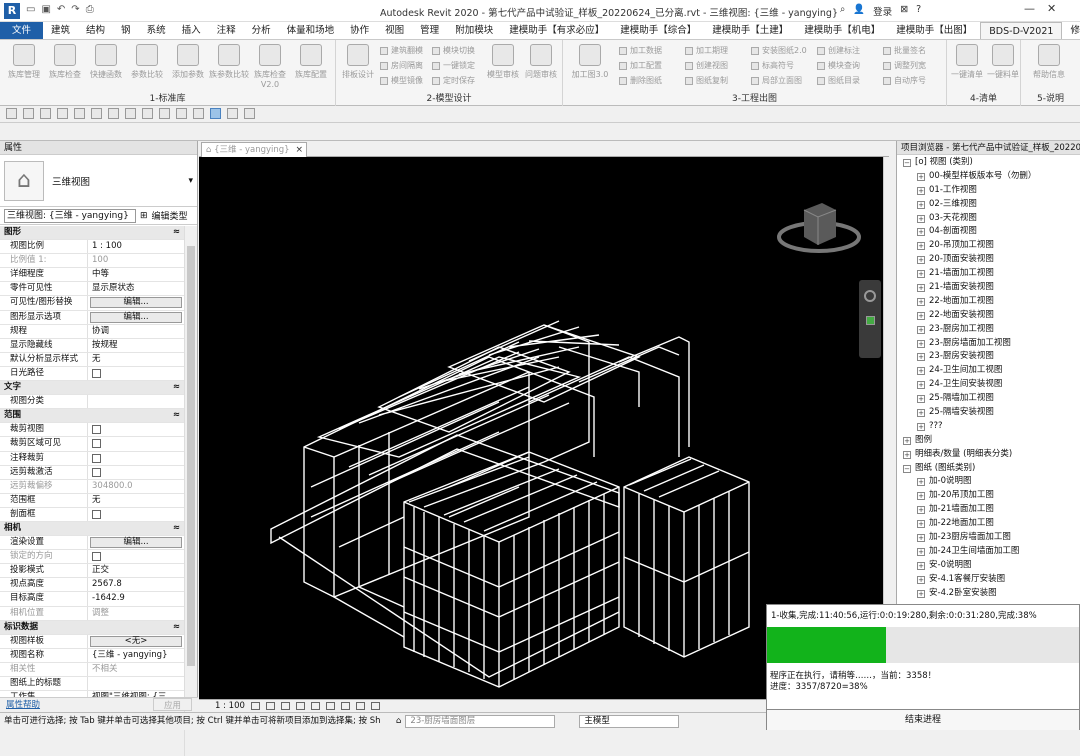 The height and width of the screenshot is (756, 1080). What do you see at coordinates (474, 30) in the screenshot?
I see `tab-12: 附加模块` at bounding box center [474, 30].